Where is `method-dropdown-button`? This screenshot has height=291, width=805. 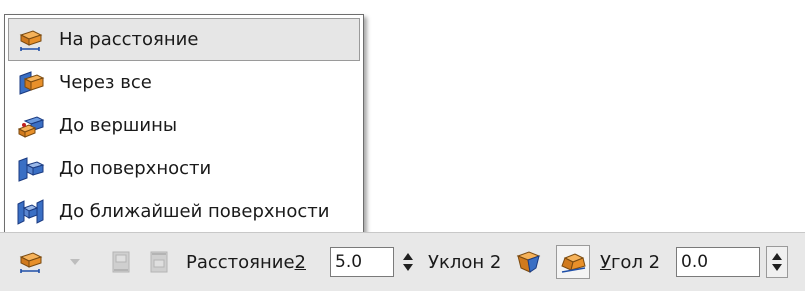 method-dropdown-button is located at coordinates (75, 262).